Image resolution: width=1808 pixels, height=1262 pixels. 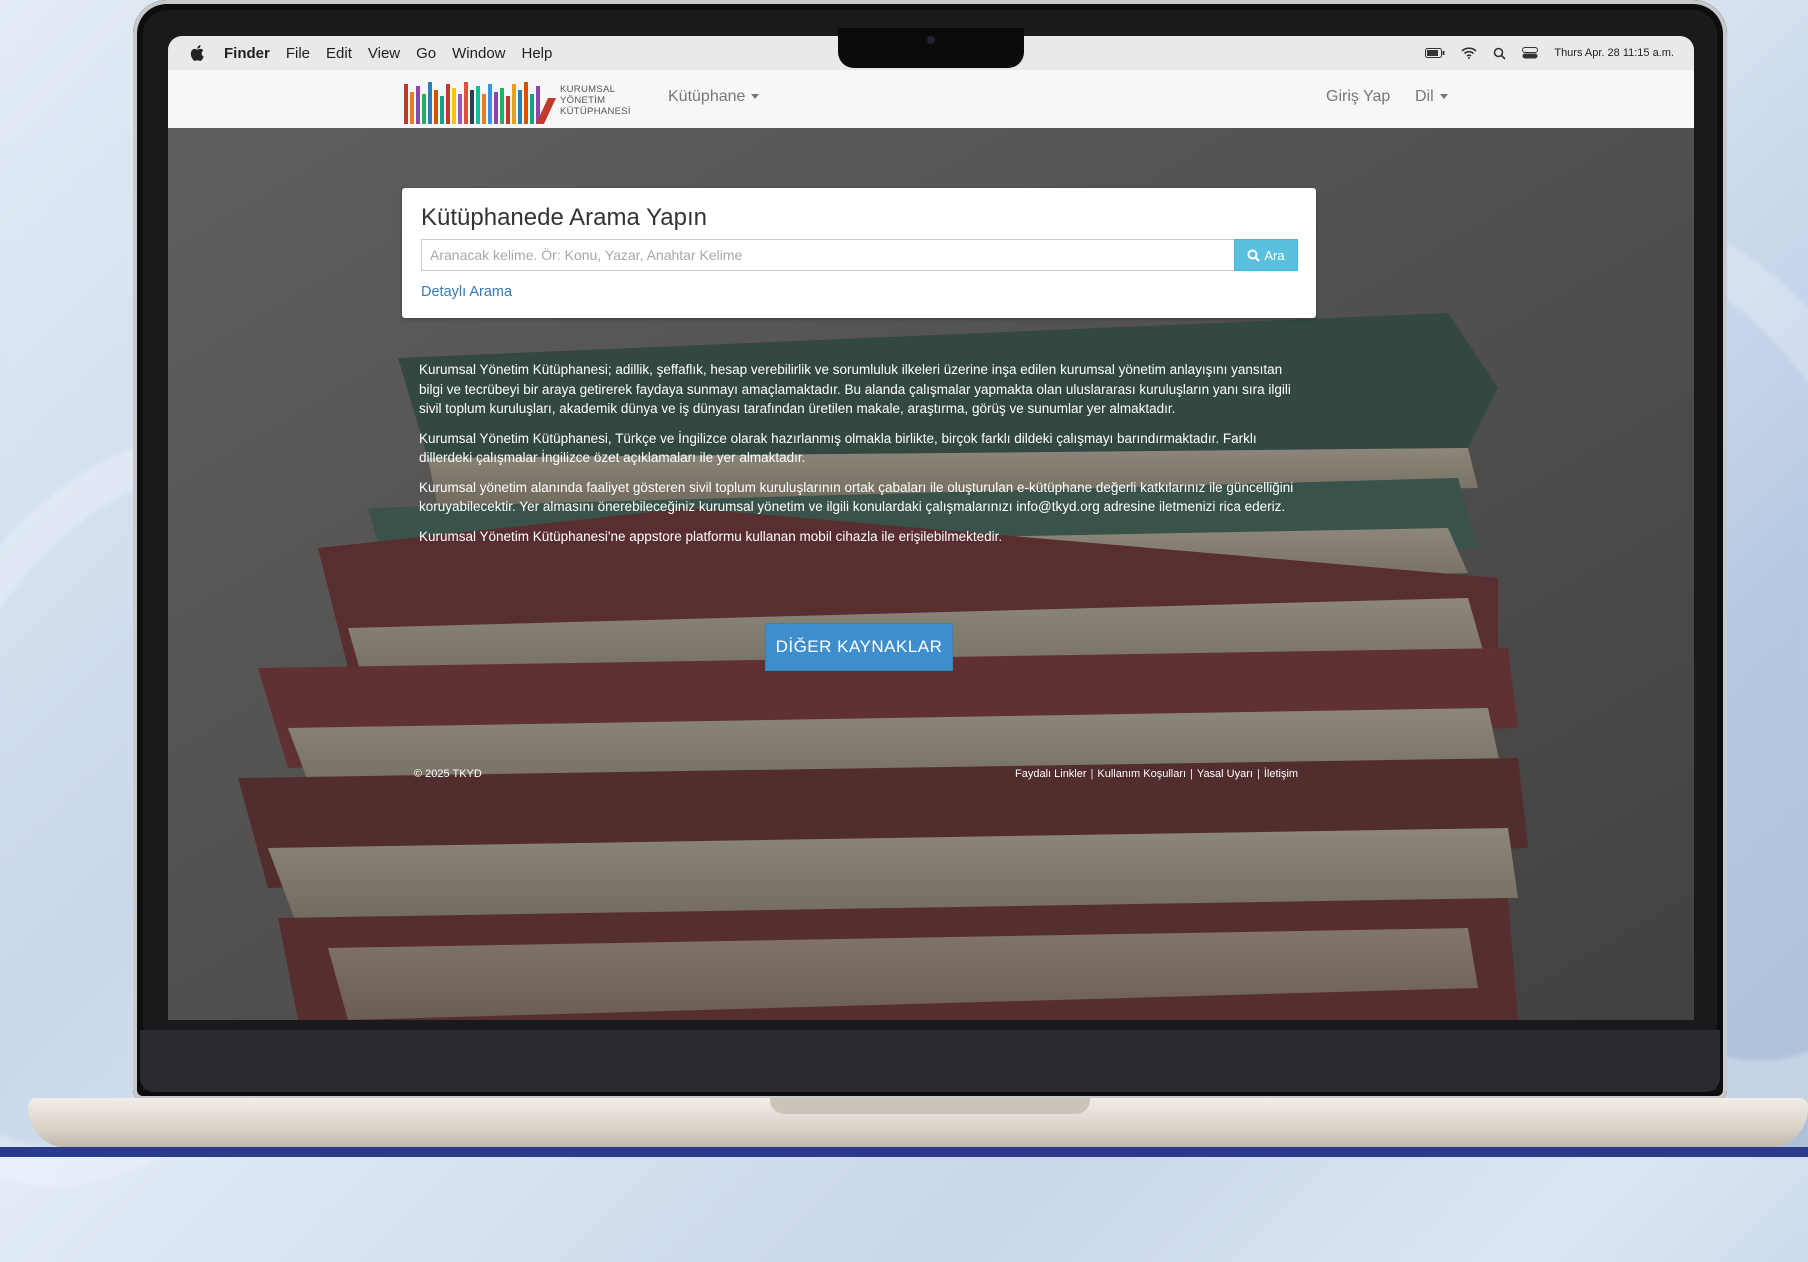 I want to click on logo-line-3: KÜTÜPHANESİ, so click(x=595, y=111).